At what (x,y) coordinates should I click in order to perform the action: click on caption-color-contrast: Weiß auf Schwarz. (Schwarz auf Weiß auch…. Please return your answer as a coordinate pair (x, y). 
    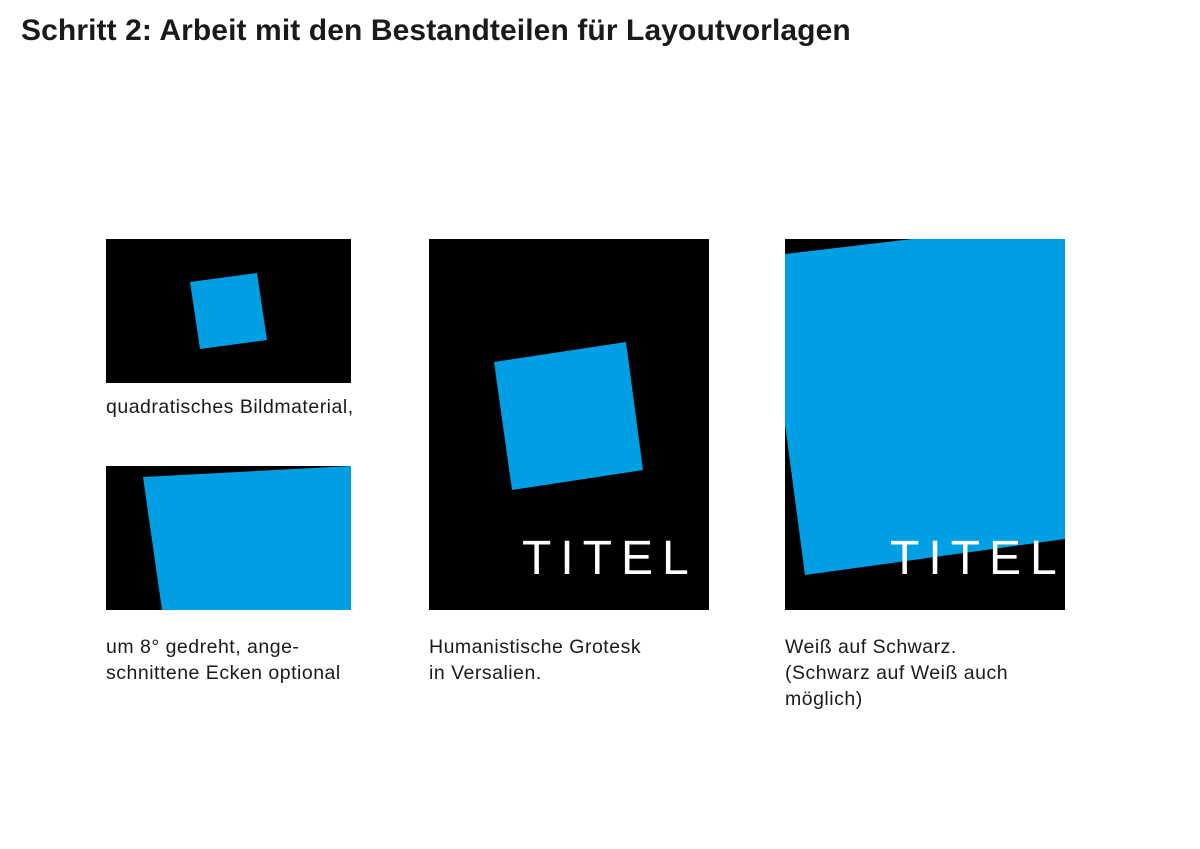
    Looking at the image, I should click on (896, 673).